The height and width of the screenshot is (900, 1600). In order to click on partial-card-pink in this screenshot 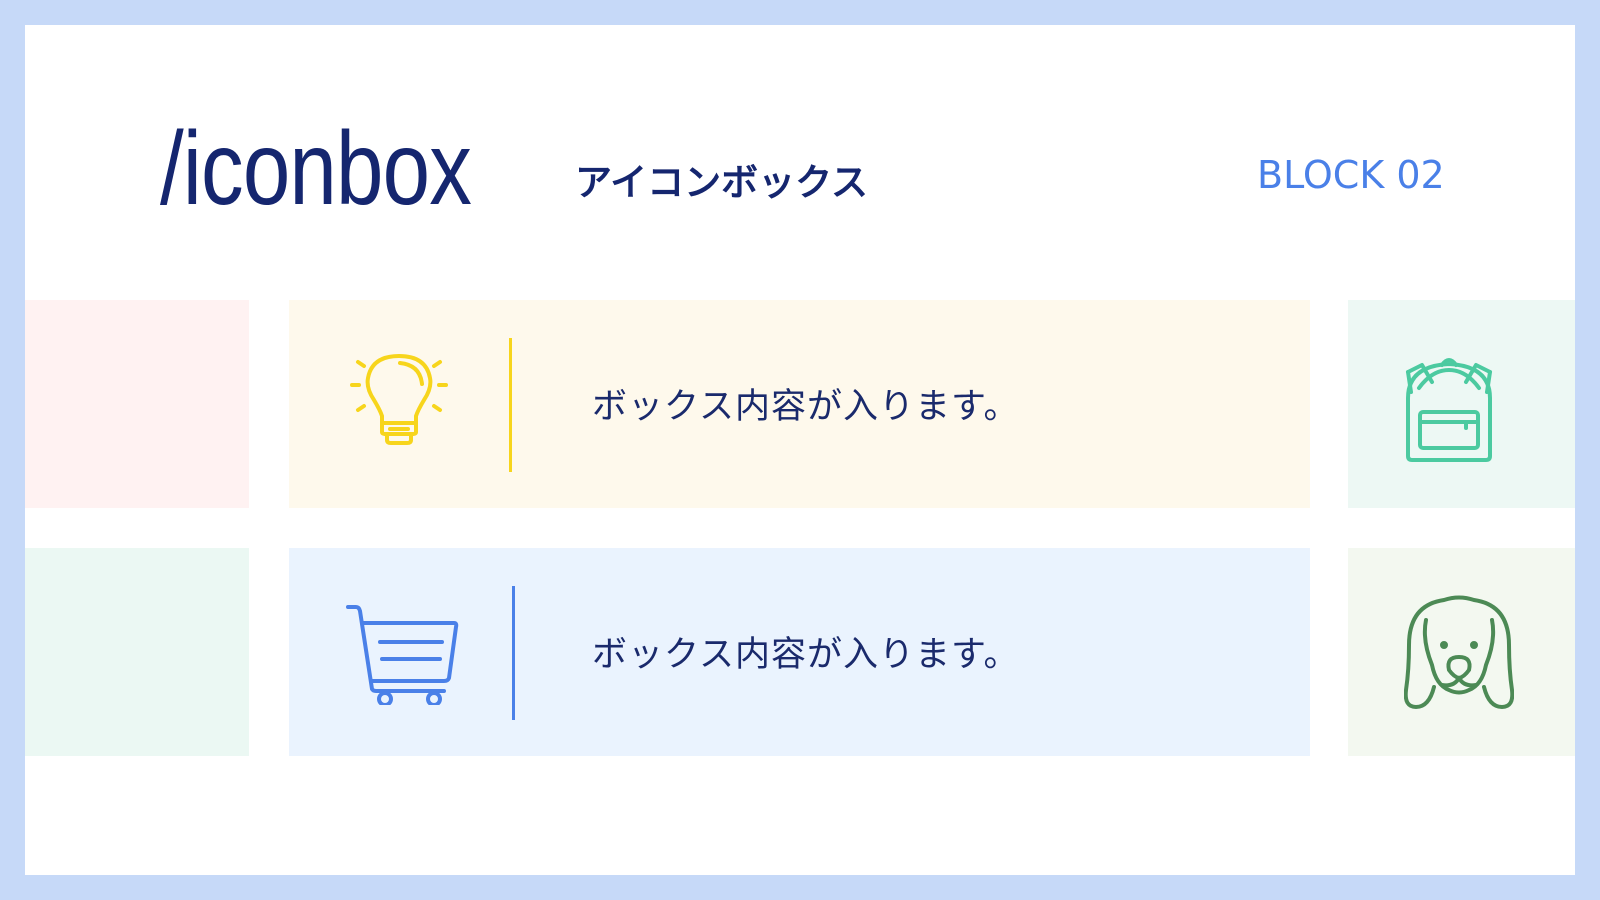, I will do `click(137, 404)`.